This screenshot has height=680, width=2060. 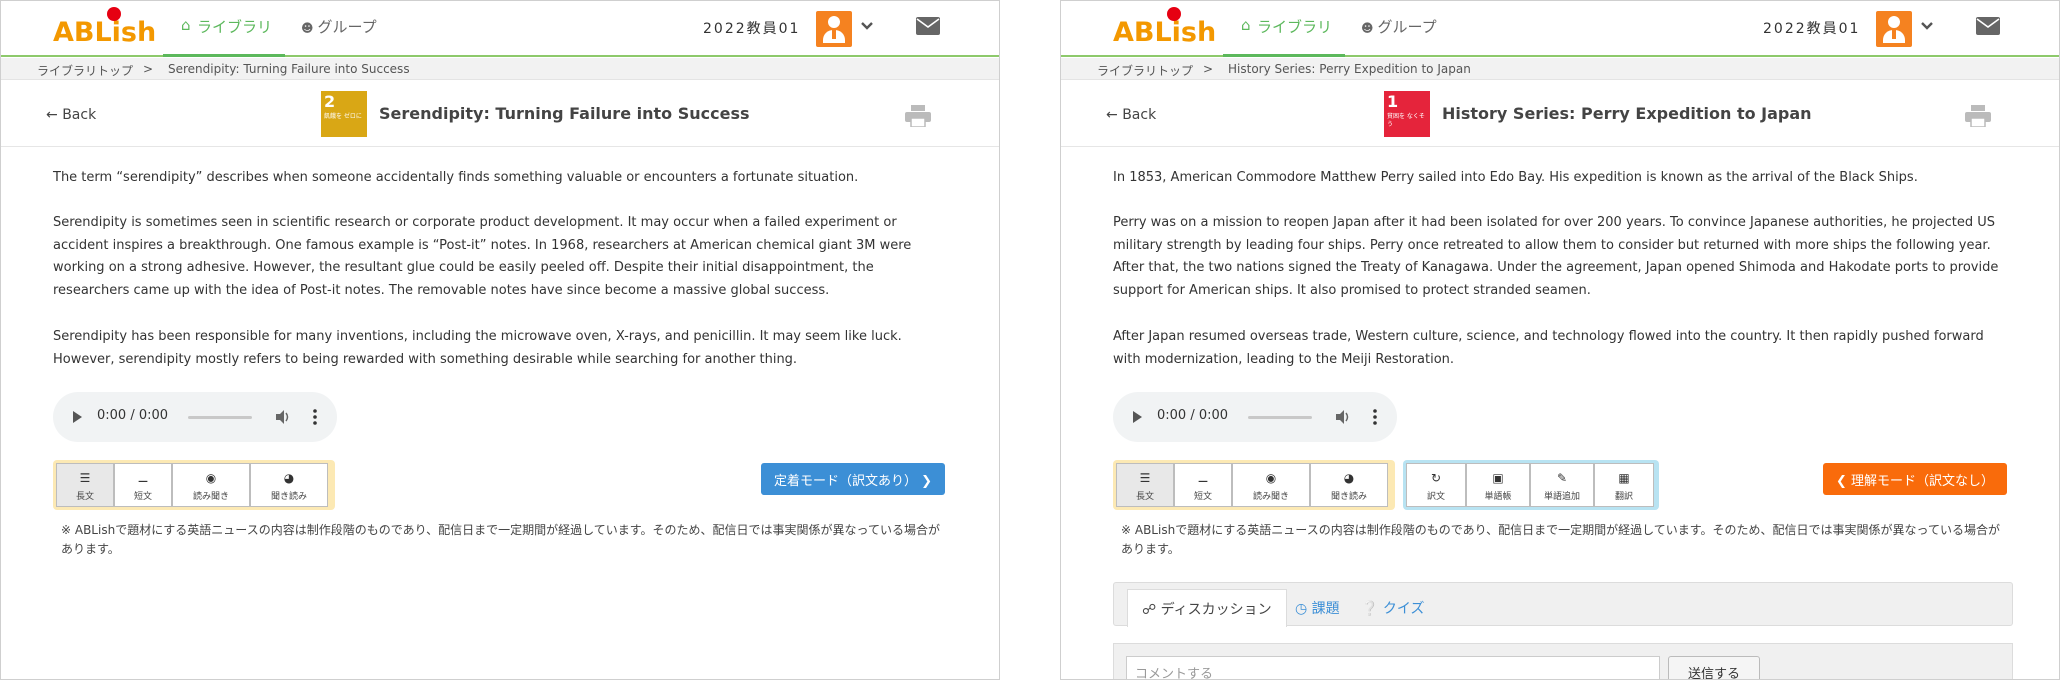 What do you see at coordinates (1367, 28) in the screenshot?
I see `users-icon: ☻` at bounding box center [1367, 28].